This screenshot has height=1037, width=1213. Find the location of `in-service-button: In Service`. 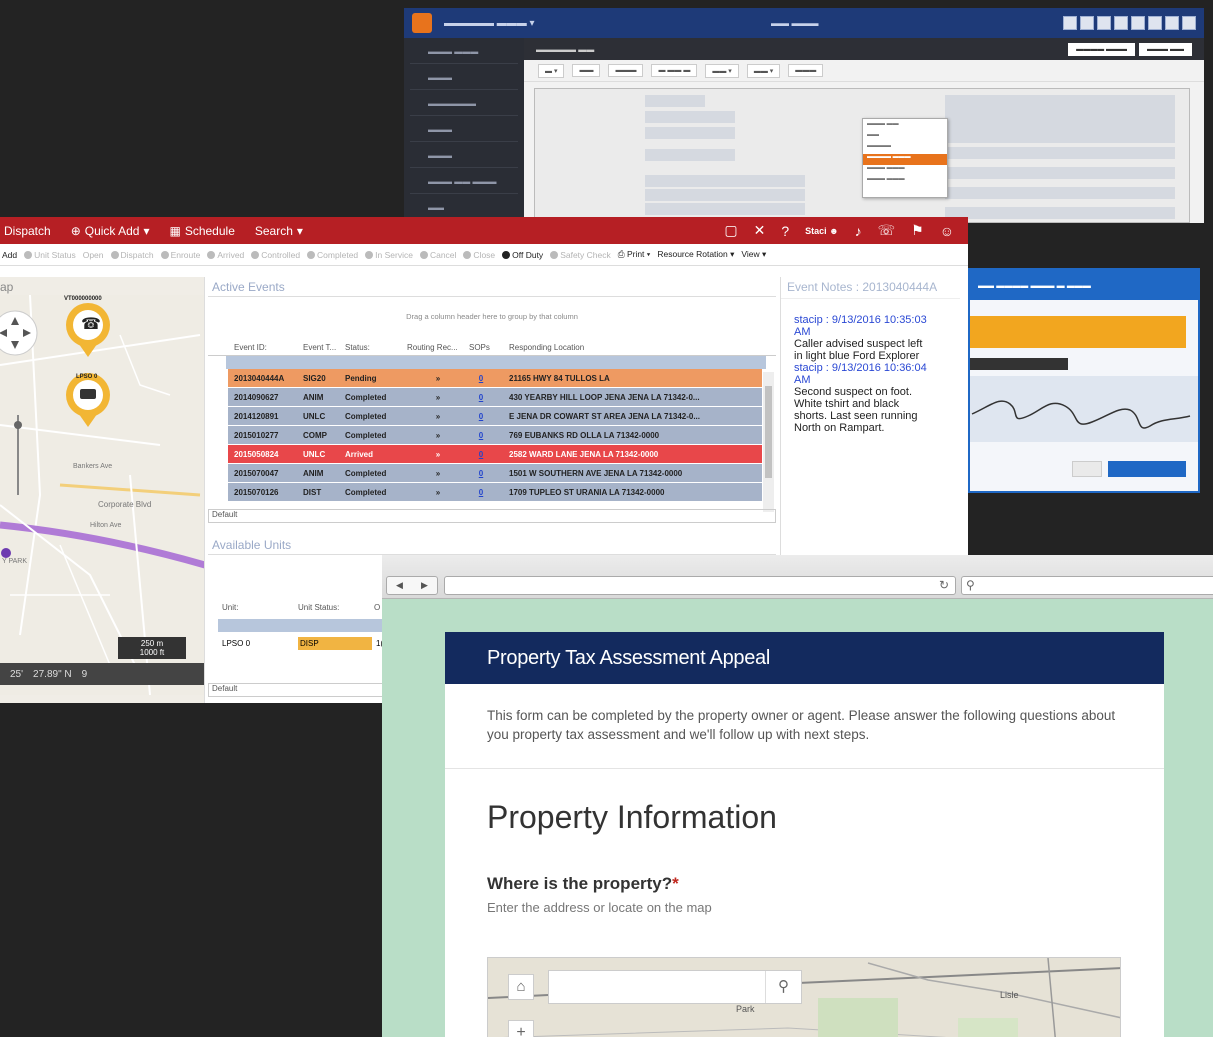

in-service-button: In Service is located at coordinates (389, 255).